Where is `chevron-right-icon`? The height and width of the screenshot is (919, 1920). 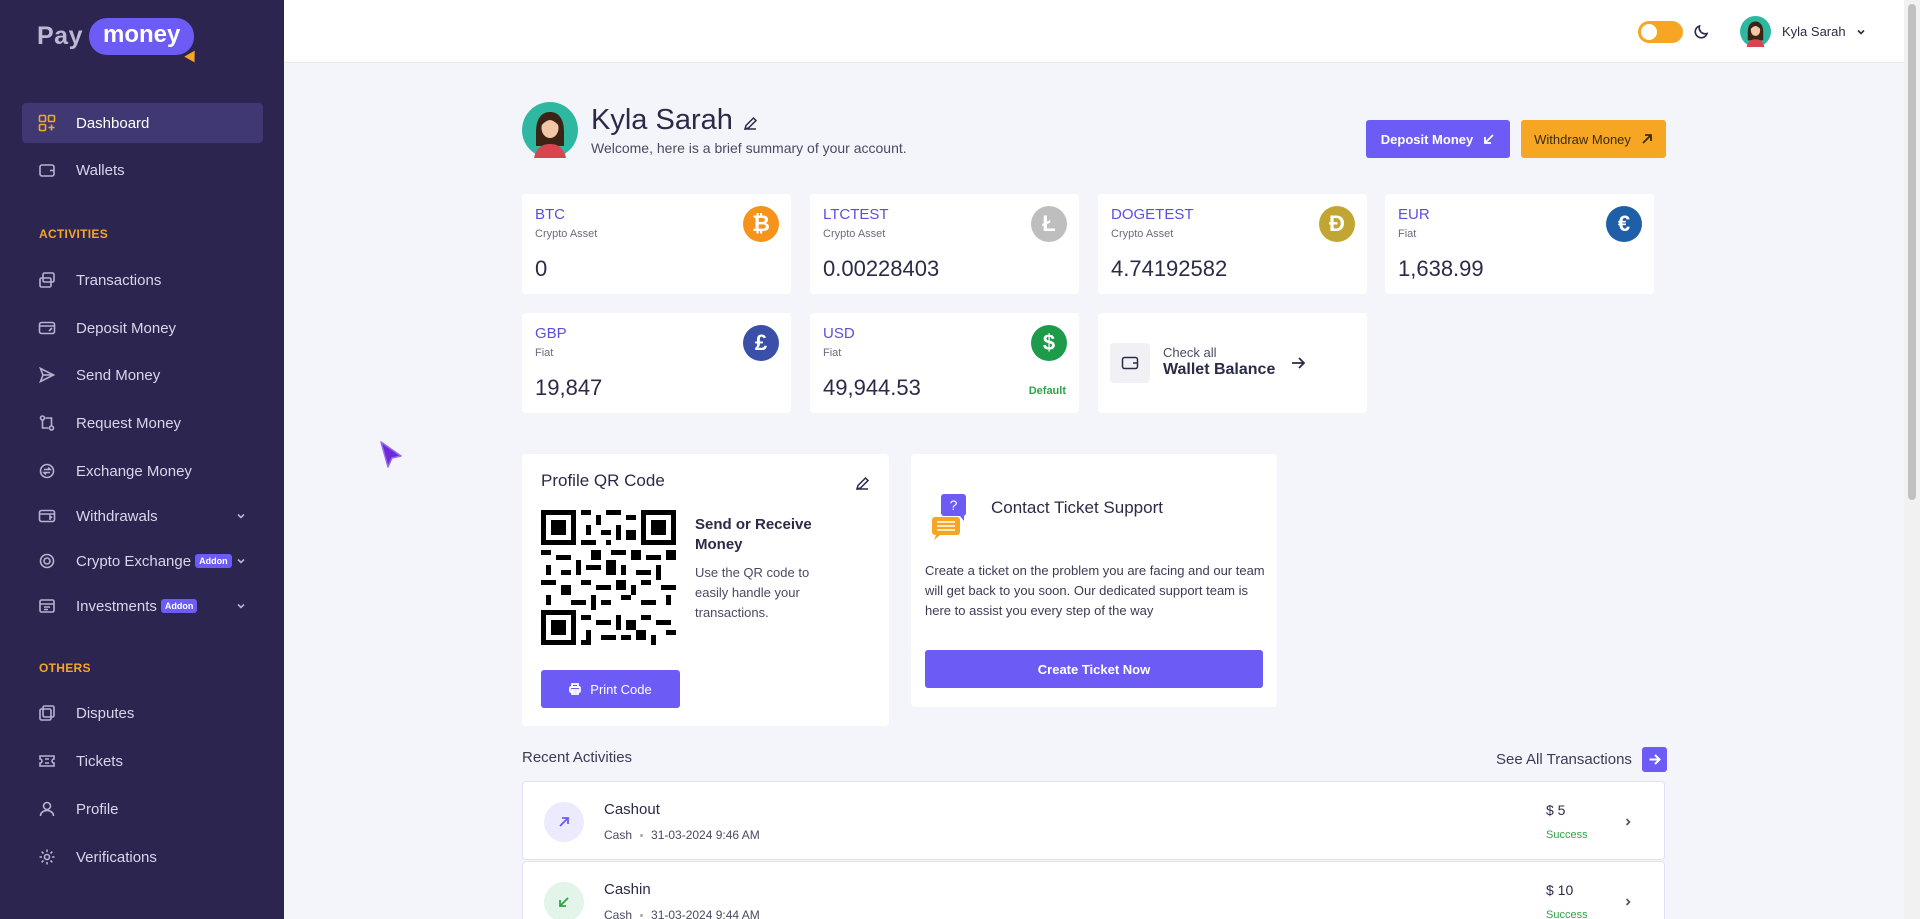 chevron-right-icon is located at coordinates (1628, 901).